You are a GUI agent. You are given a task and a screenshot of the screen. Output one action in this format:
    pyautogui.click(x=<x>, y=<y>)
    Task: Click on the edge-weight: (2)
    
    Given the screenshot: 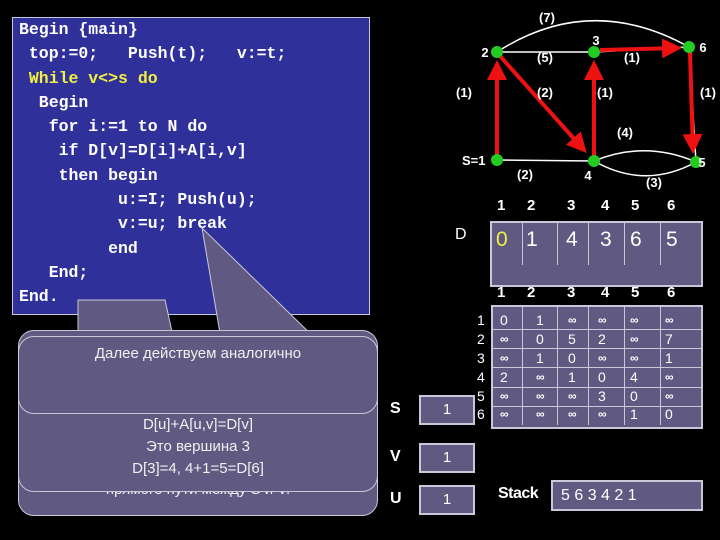 What is the action you would take?
    pyautogui.click(x=525, y=174)
    